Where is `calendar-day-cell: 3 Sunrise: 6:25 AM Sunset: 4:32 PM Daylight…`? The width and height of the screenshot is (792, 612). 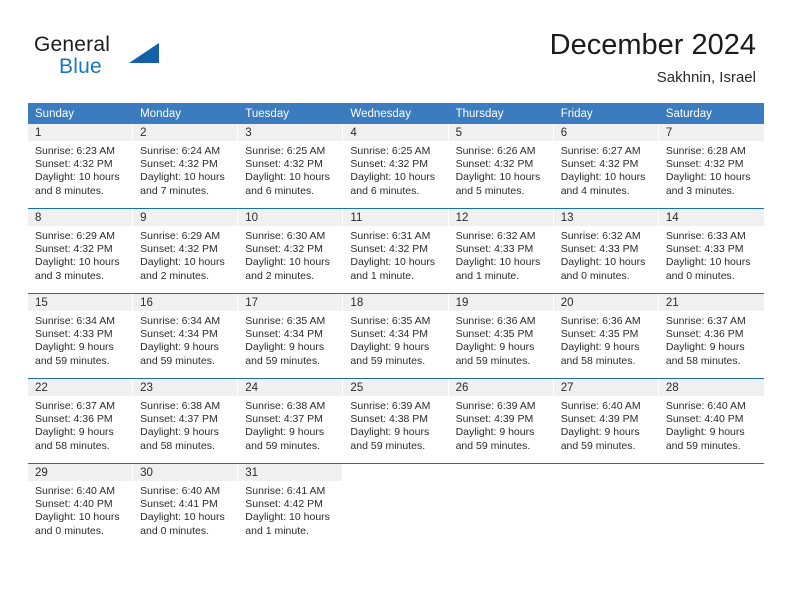 calendar-day-cell: 3 Sunrise: 6:25 AM Sunset: 4:32 PM Daylight… is located at coordinates (291, 166).